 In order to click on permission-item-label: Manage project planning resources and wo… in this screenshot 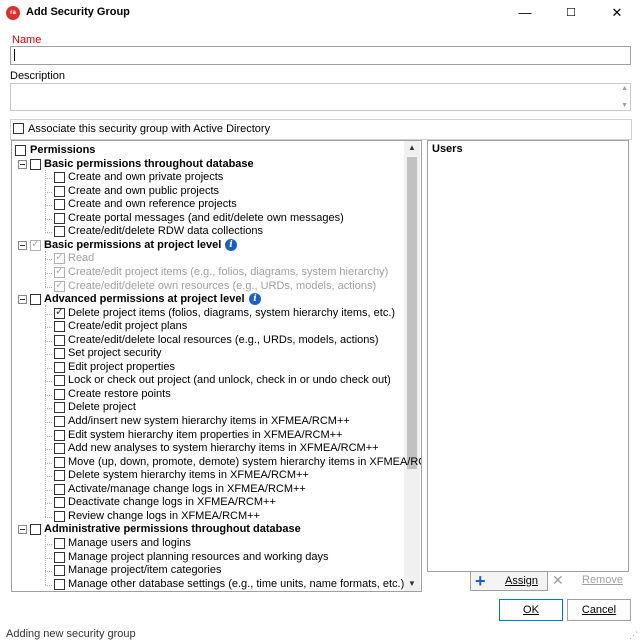, I will do `click(198, 556)`.